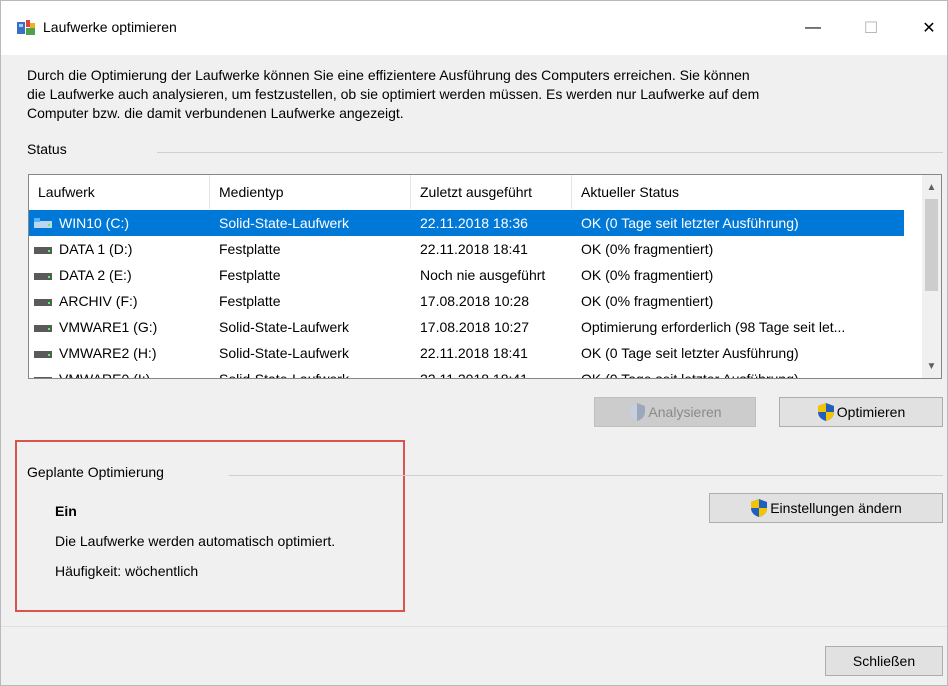 The height and width of the screenshot is (686, 948). Describe the element at coordinates (127, 571) in the screenshot. I see `schedule-frequency: Häufigkeit: wöchentlich` at that location.